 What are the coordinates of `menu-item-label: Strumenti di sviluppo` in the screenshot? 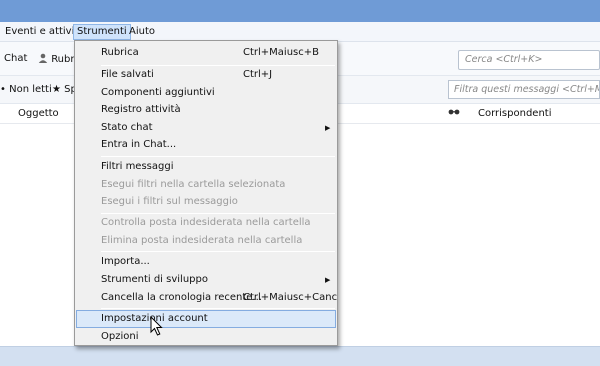 It's located at (154, 279).